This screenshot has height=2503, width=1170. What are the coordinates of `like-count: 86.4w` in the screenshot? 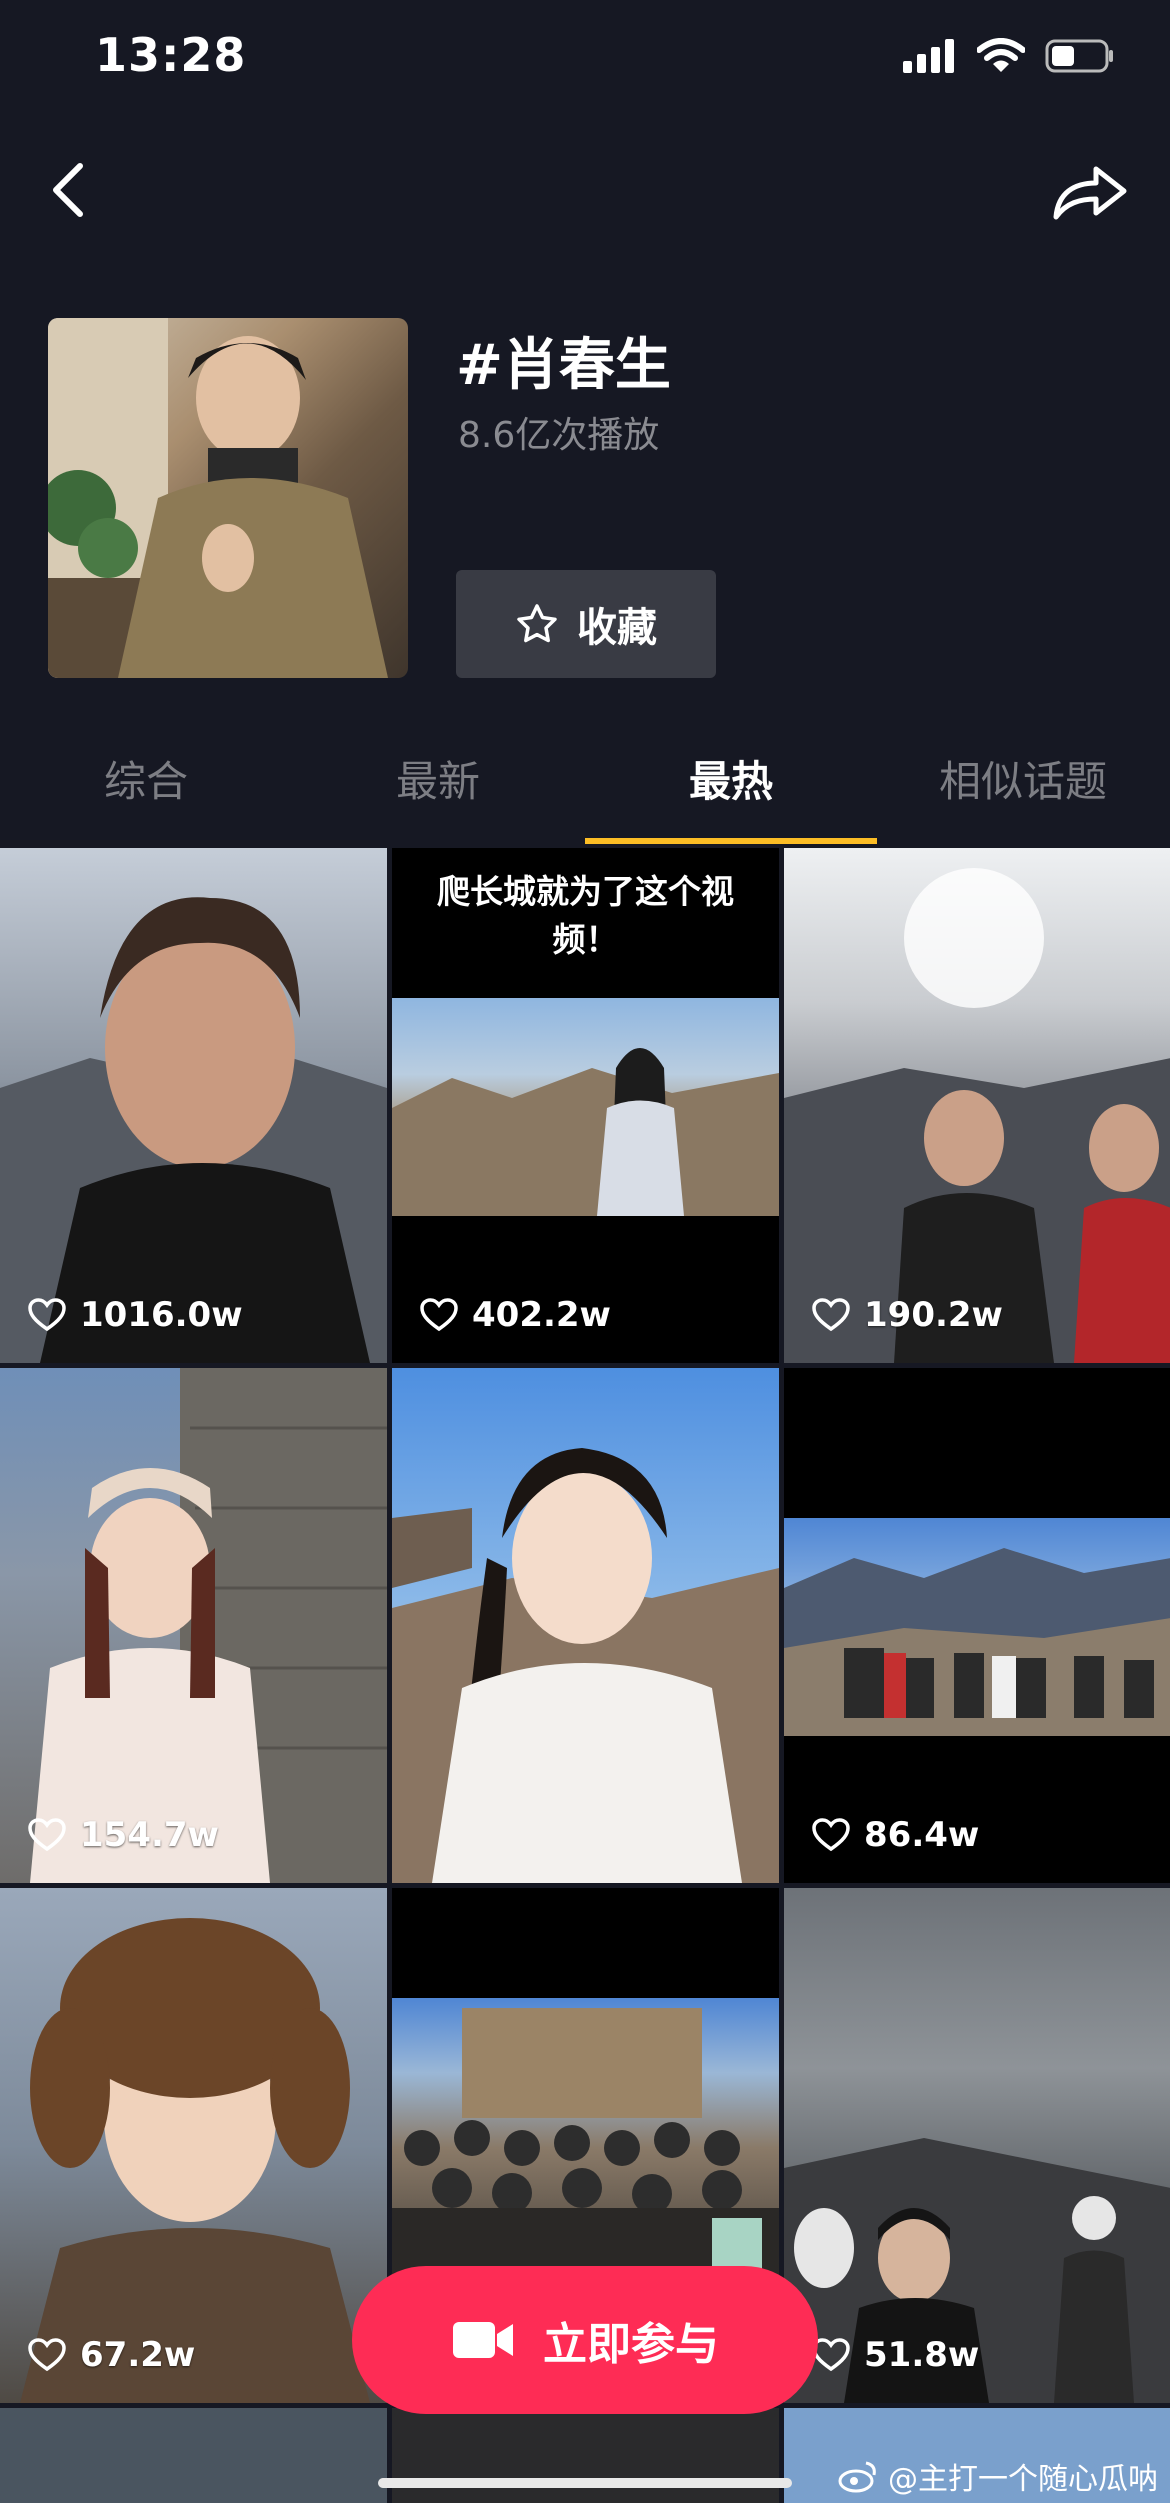 It's located at (895, 1835).